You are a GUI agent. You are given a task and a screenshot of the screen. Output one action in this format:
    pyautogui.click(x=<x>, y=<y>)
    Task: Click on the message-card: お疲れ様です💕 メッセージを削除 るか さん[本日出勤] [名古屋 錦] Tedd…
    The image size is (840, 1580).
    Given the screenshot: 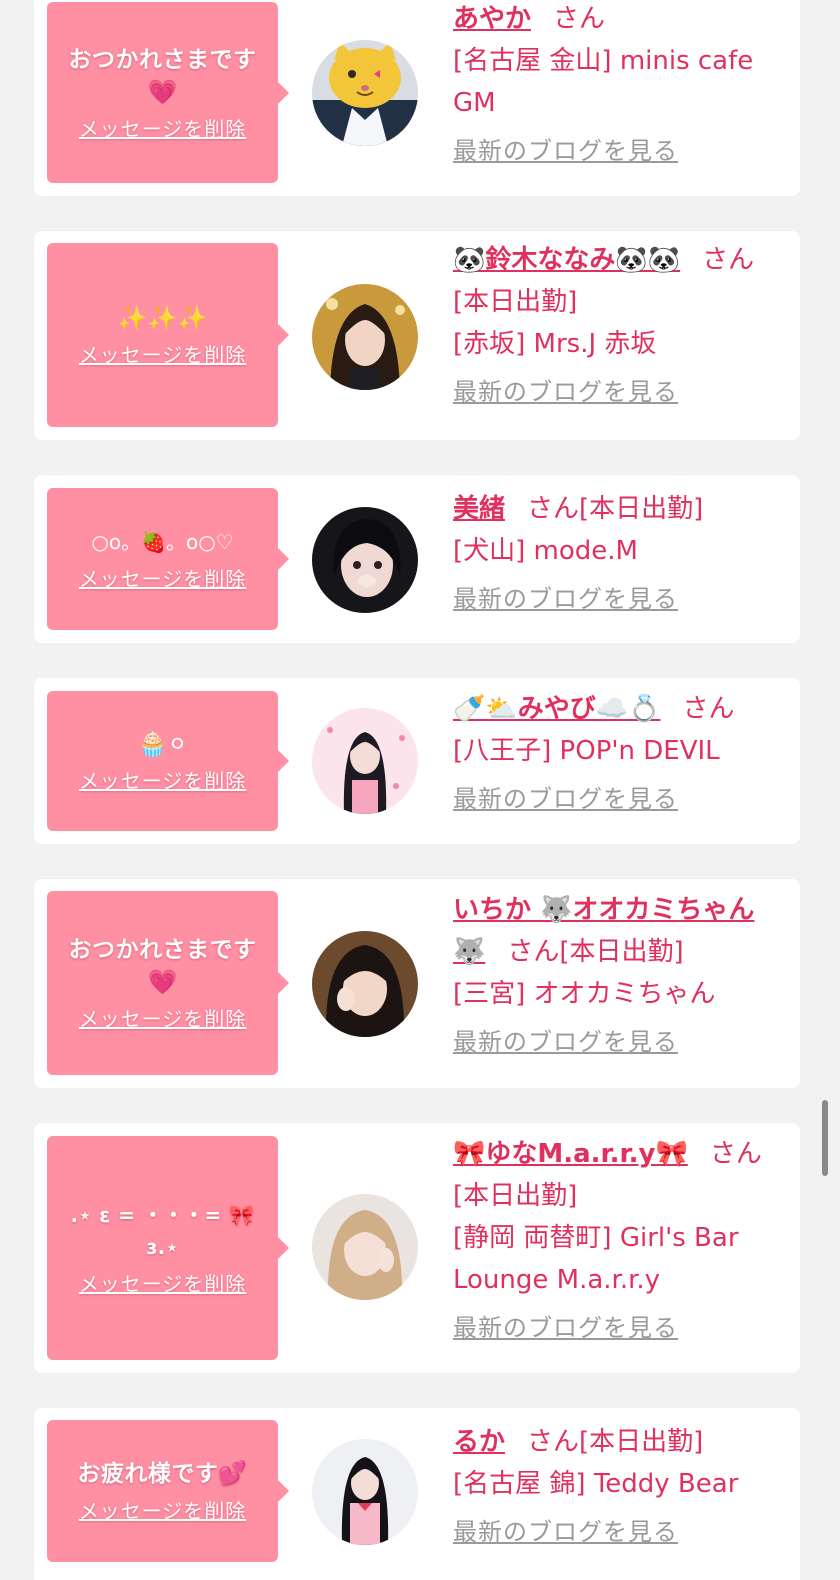 What is the action you would take?
    pyautogui.click(x=417, y=1494)
    